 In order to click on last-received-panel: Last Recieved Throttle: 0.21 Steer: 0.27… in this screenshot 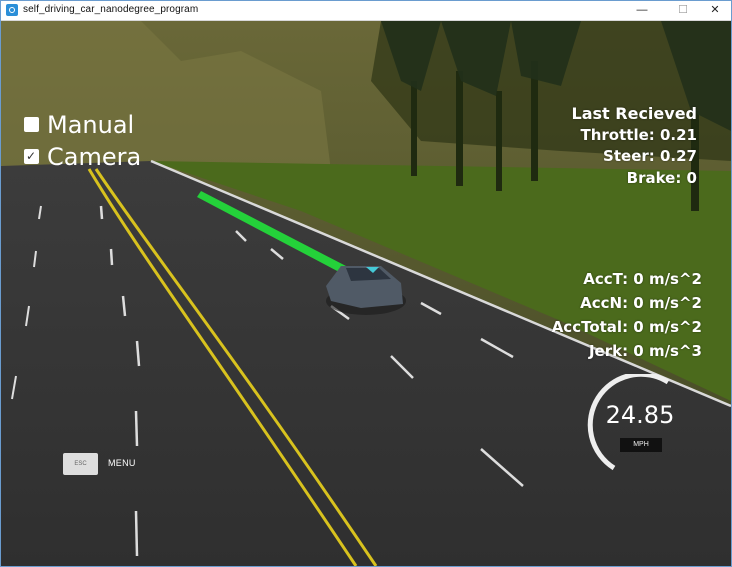, I will do `click(634, 146)`.